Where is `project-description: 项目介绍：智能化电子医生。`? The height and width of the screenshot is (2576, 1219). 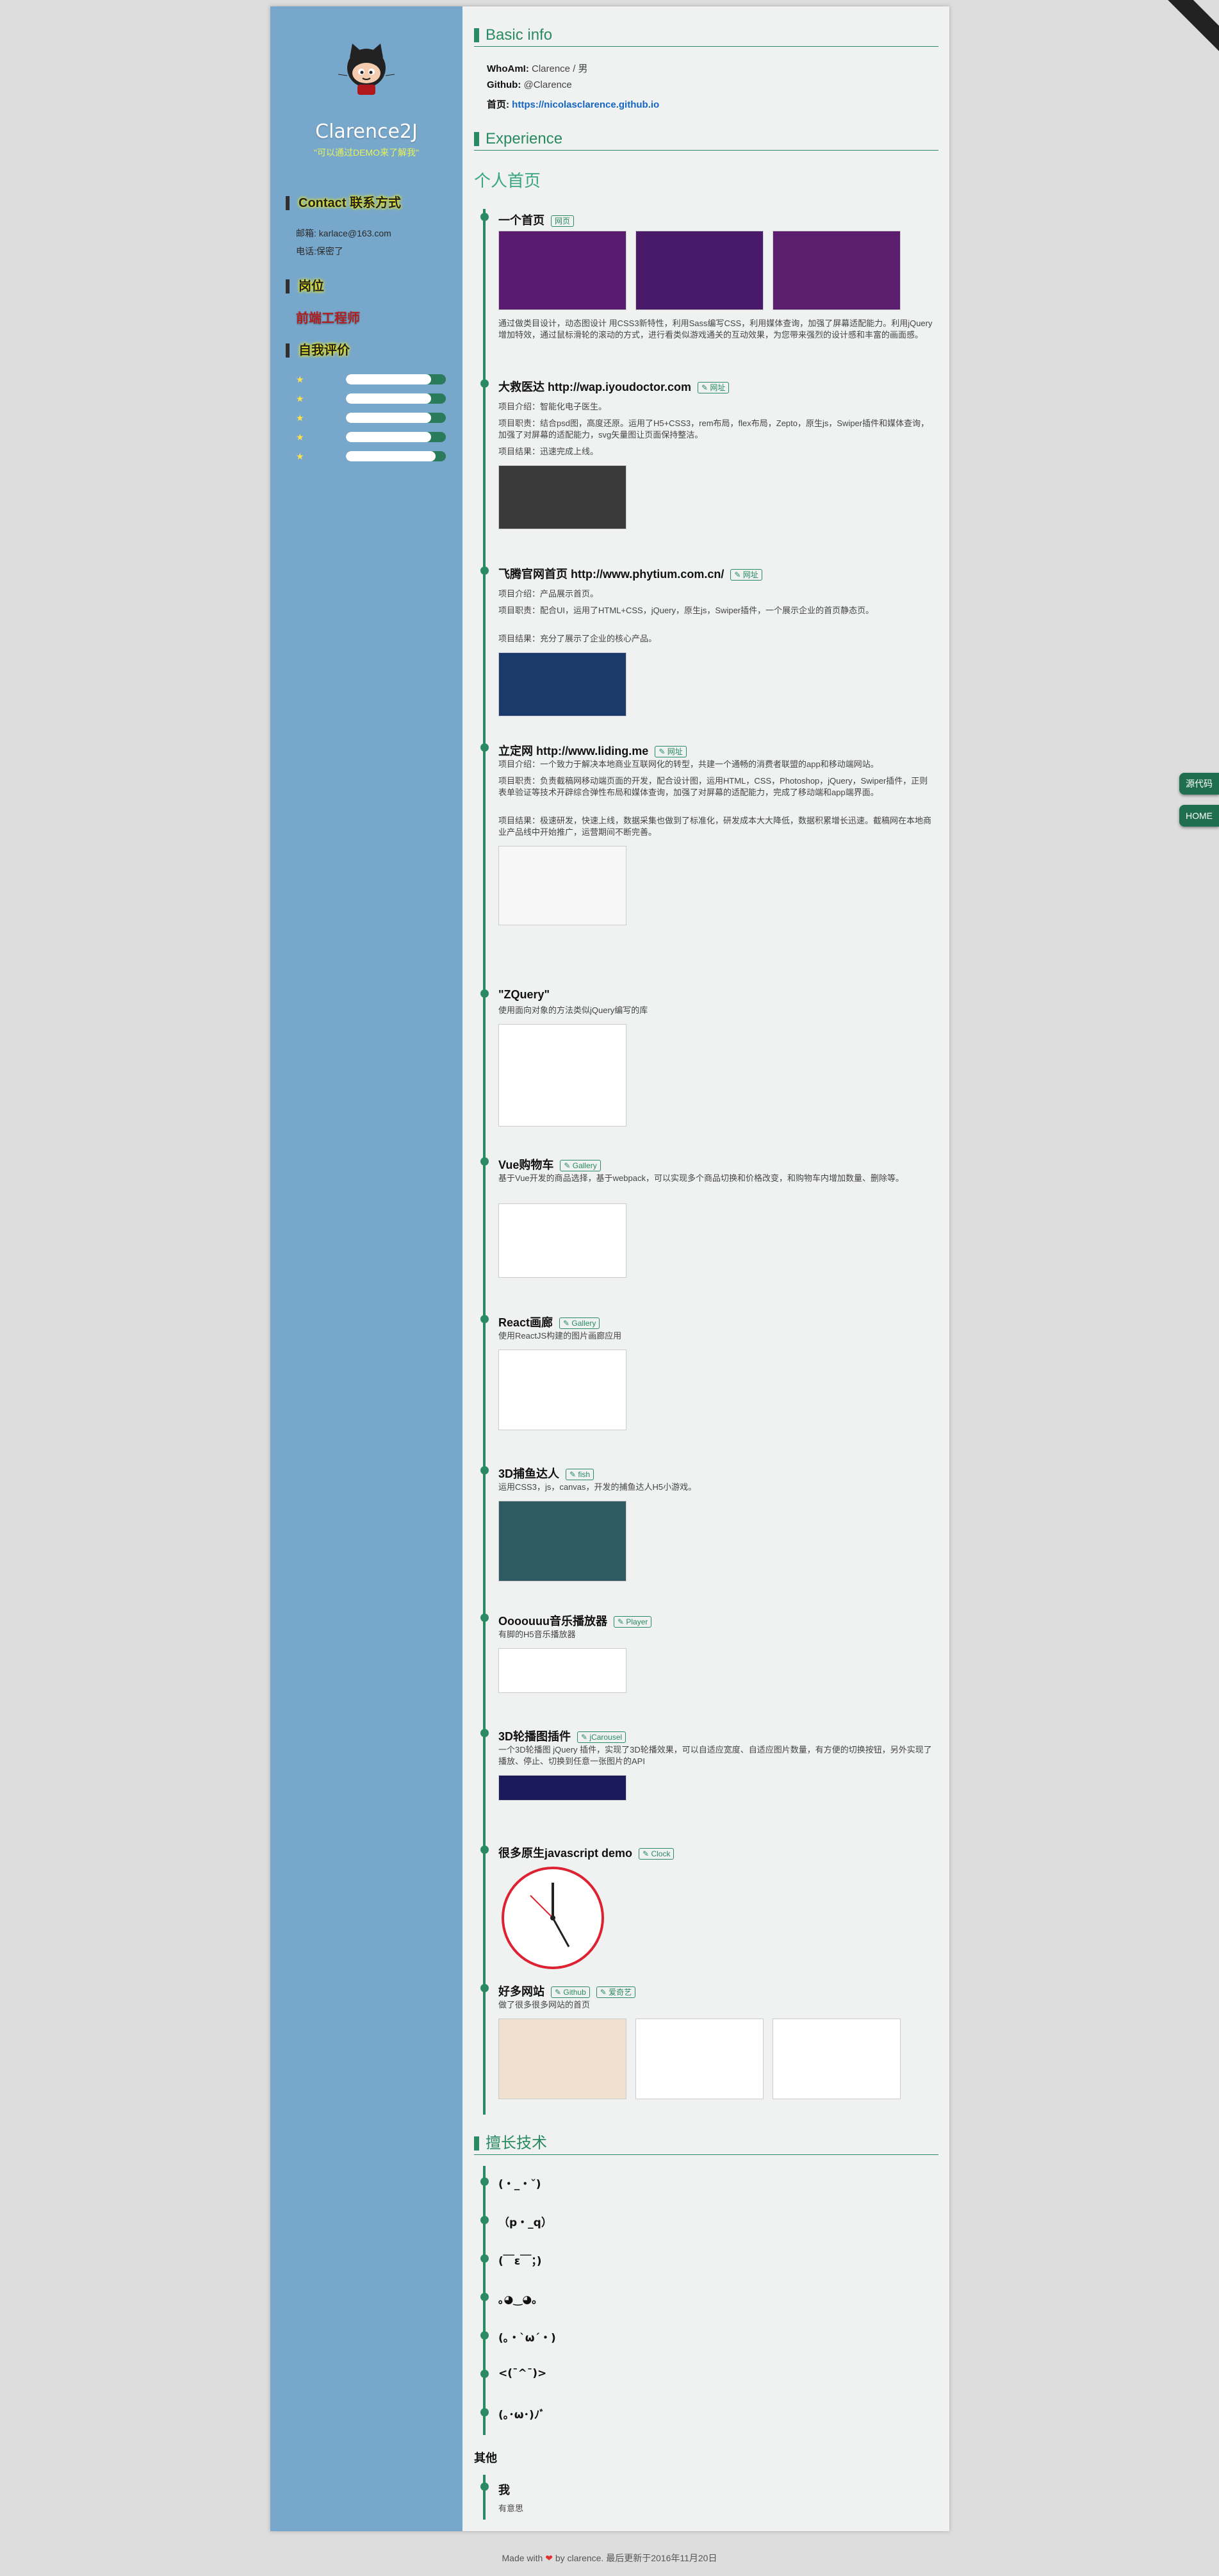
project-description: 项目介绍：智能化电子医生。 is located at coordinates (552, 406).